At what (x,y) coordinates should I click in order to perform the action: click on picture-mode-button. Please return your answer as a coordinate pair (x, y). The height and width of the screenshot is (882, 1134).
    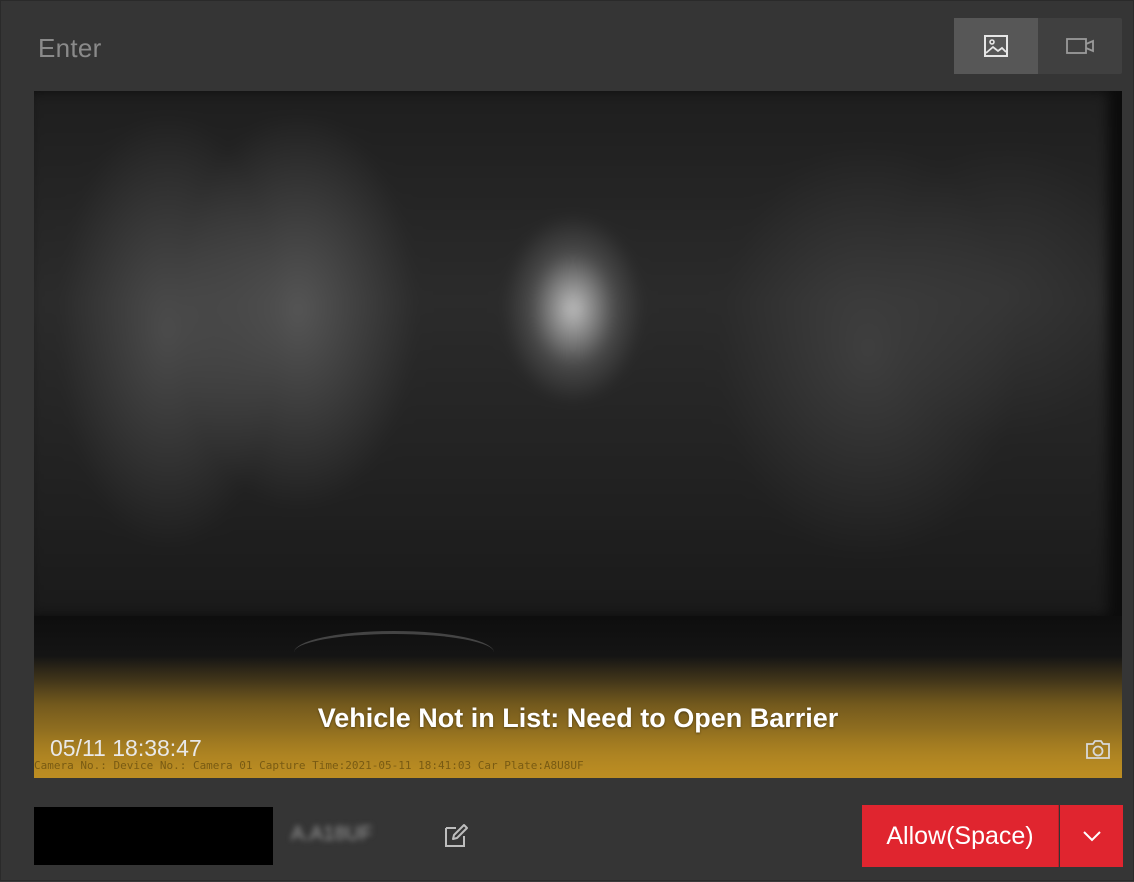
    Looking at the image, I should click on (996, 46).